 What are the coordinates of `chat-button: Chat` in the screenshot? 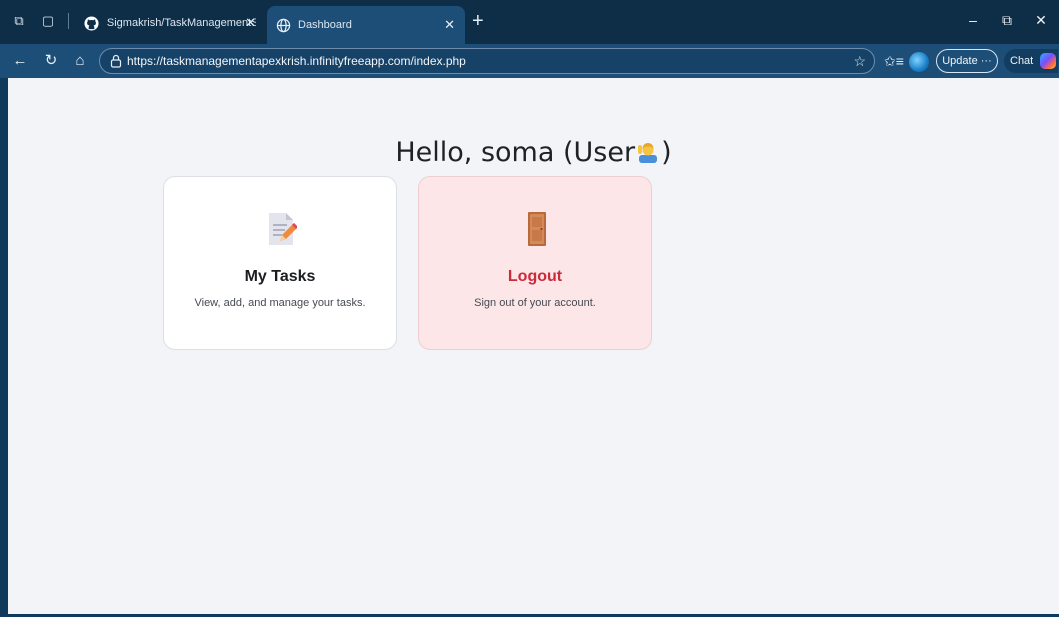 It's located at (1031, 61).